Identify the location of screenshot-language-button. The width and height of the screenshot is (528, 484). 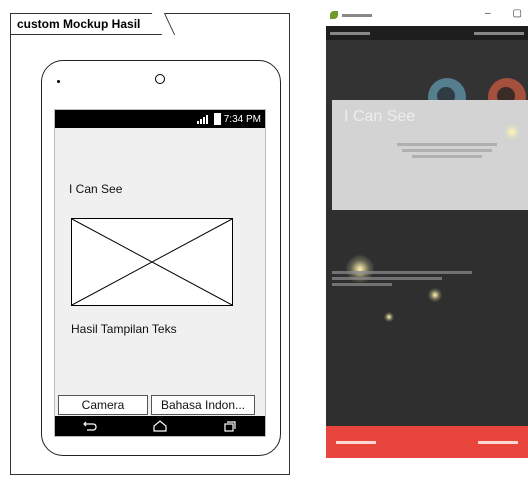
(498, 442).